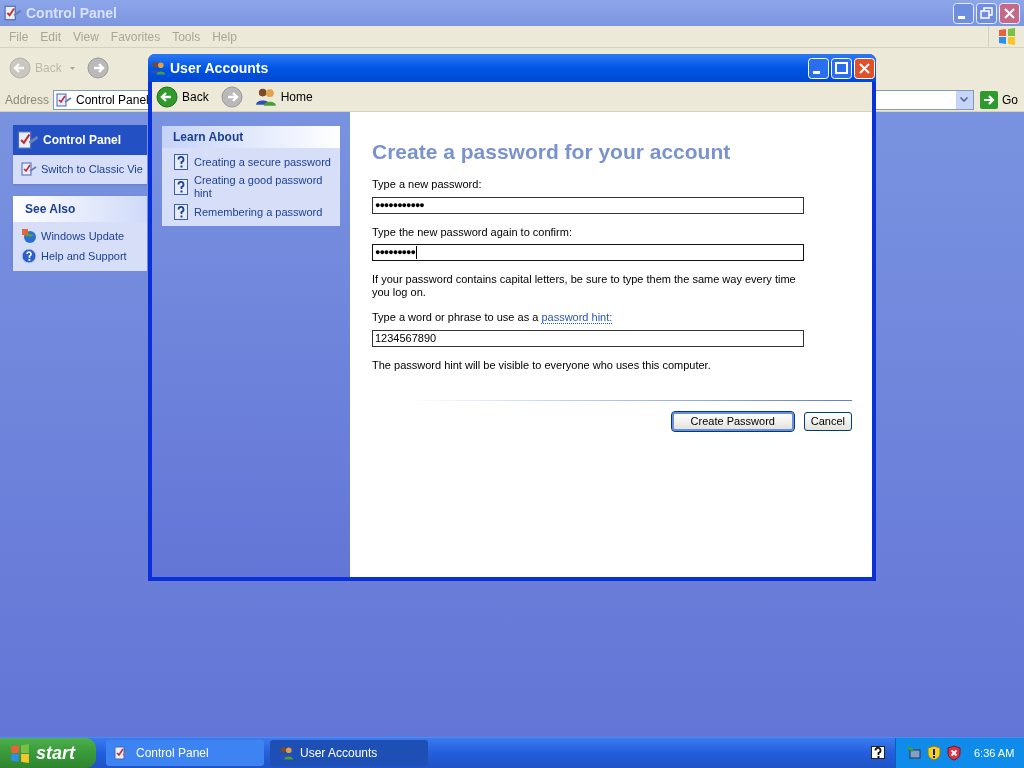 The height and width of the screenshot is (768, 1024). I want to click on minimize-button, so click(963, 13).